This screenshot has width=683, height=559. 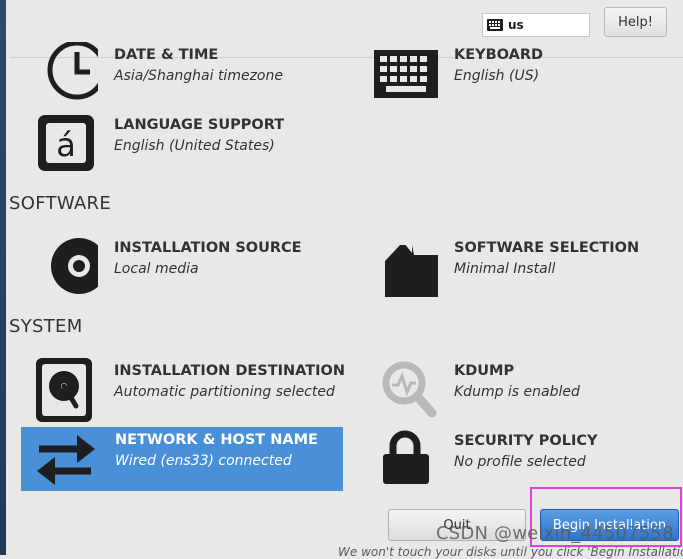 What do you see at coordinates (3, 277) in the screenshot?
I see `desktop-edge` at bounding box center [3, 277].